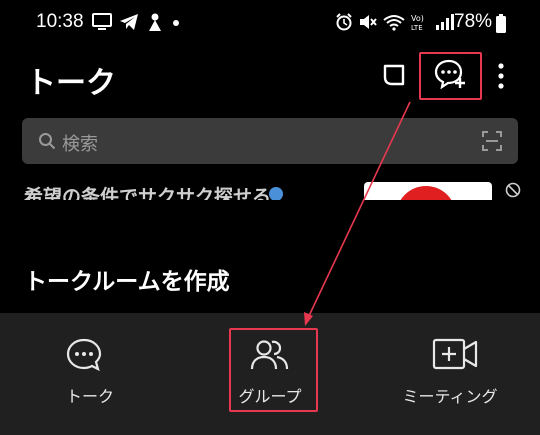 The height and width of the screenshot is (435, 540). I want to click on group-highlight, so click(273, 370).